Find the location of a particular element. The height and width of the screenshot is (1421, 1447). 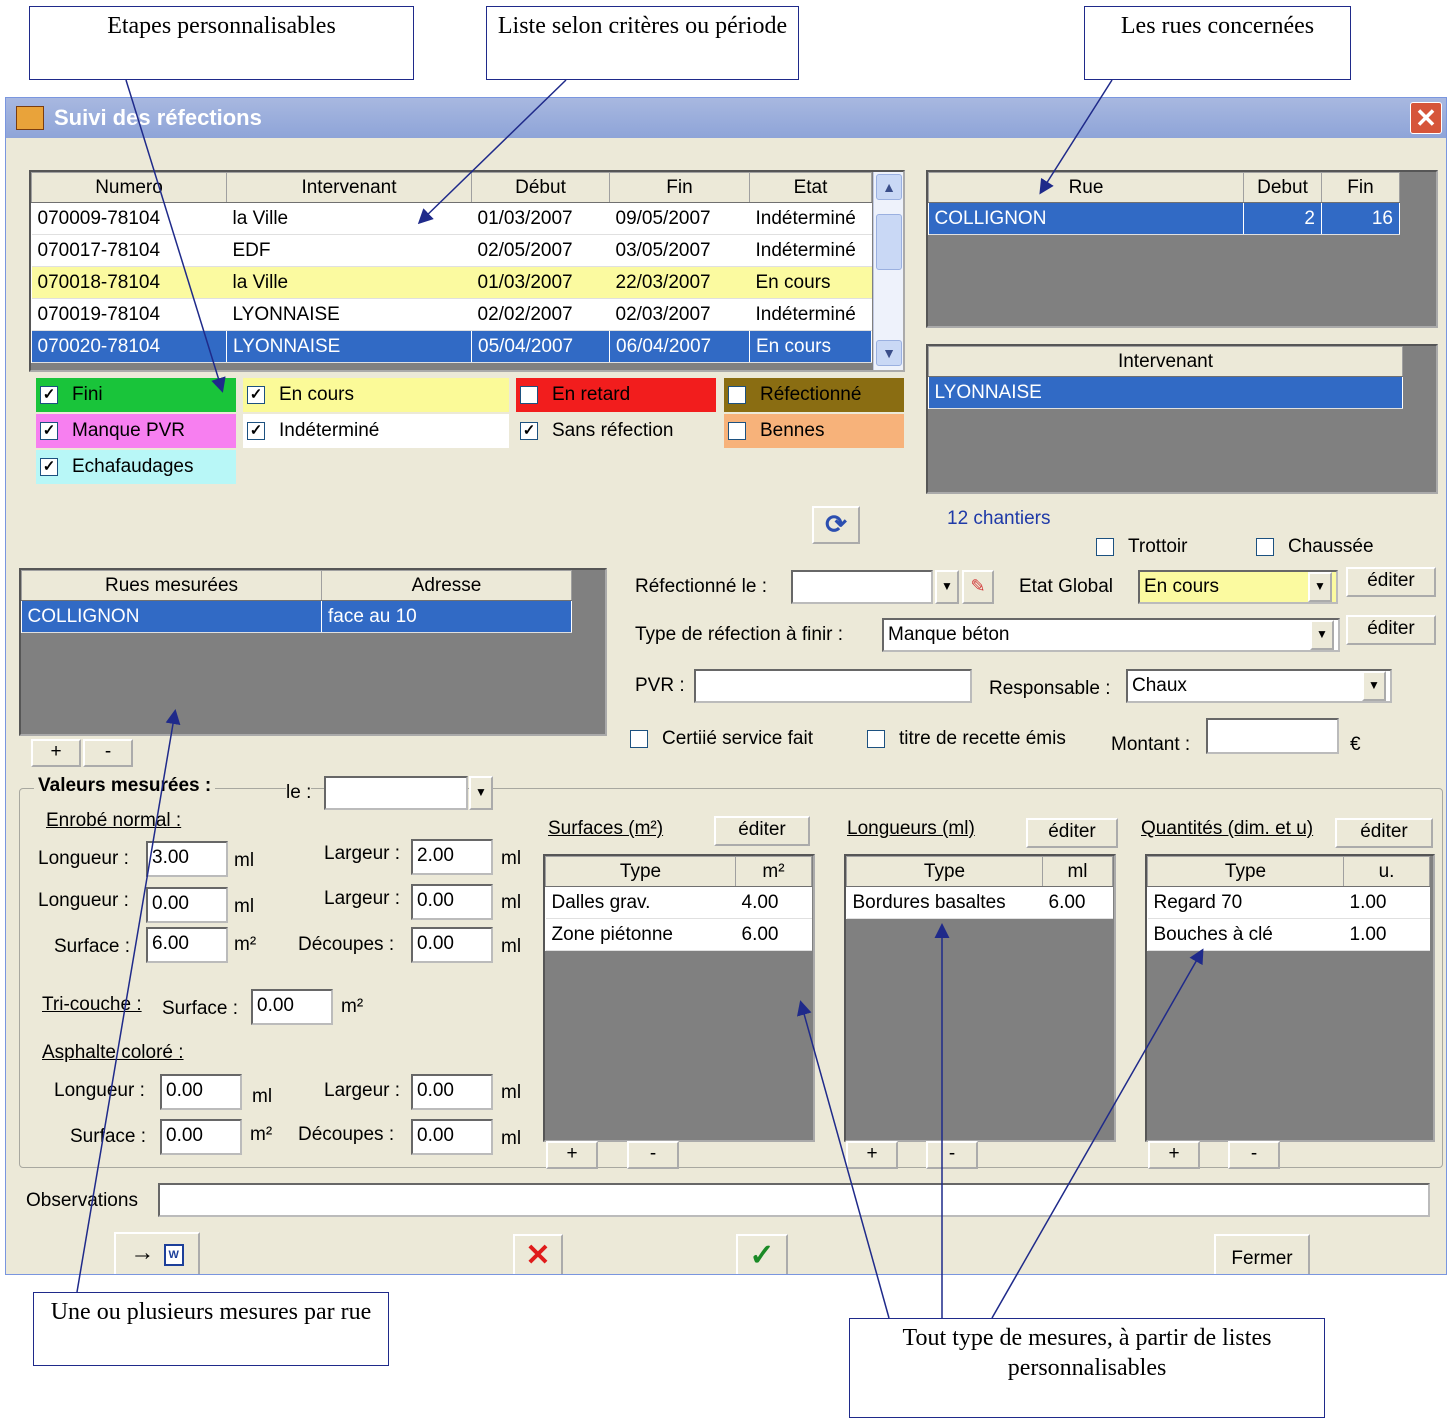

arrow-quantites is located at coordinates (1097, 1133).